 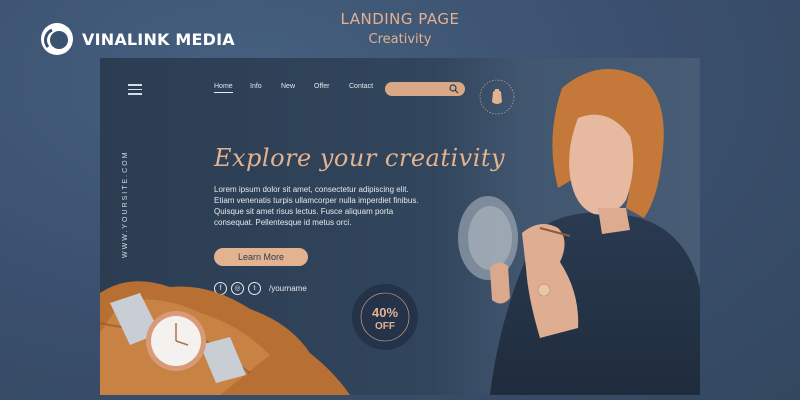 What do you see at coordinates (385, 312) in the screenshot?
I see `offer-percent: 40%` at bounding box center [385, 312].